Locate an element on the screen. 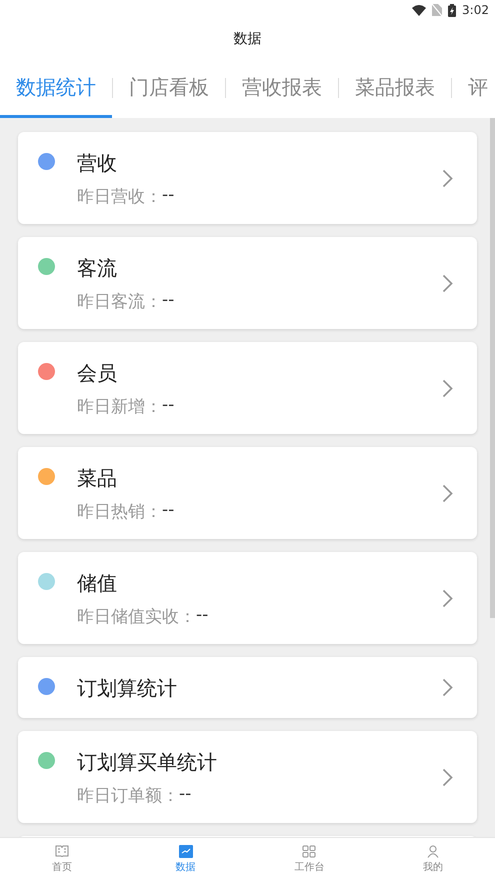  stat-card: 会员 昨日新增：-- is located at coordinates (247, 388).